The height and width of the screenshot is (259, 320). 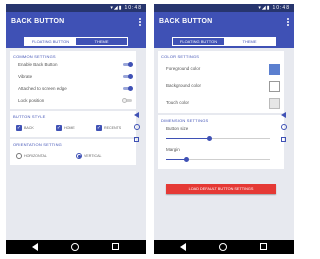 What do you see at coordinates (221, 142) in the screenshot?
I see `dimension-settings-card: DIMENSION SETTINGS Button size Margin` at bounding box center [221, 142].